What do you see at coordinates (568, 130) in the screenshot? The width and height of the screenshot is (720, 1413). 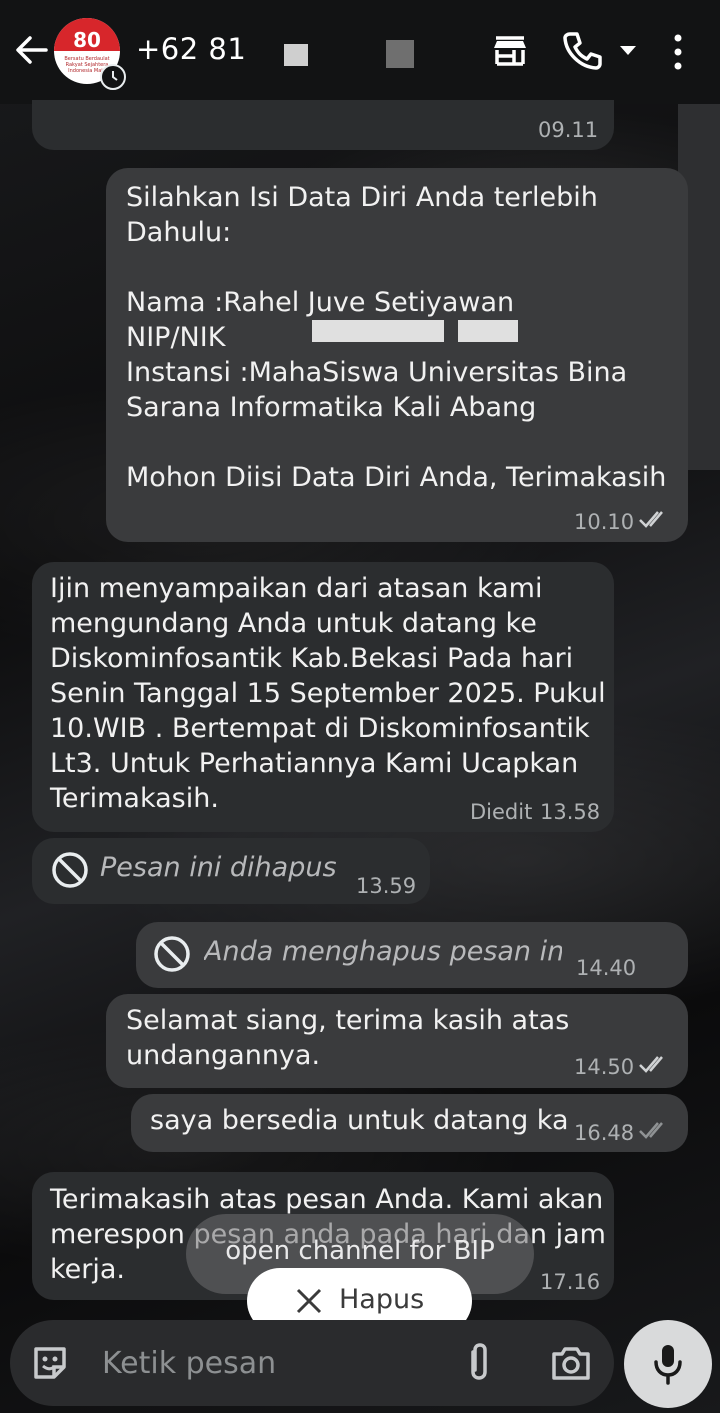 I see `message-time: 09.11` at bounding box center [568, 130].